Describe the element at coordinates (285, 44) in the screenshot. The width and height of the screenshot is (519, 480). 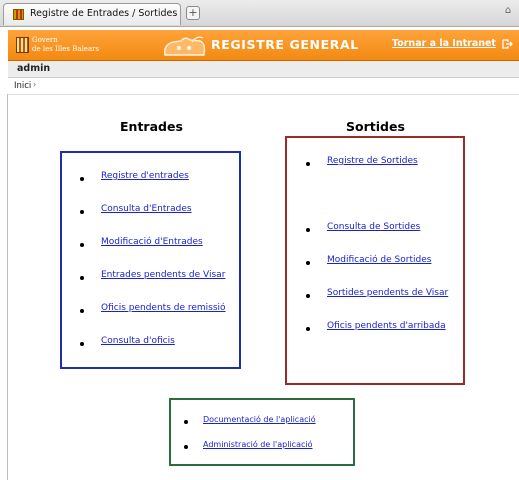
I see `app-title: REGISTRE GENERAL` at that location.